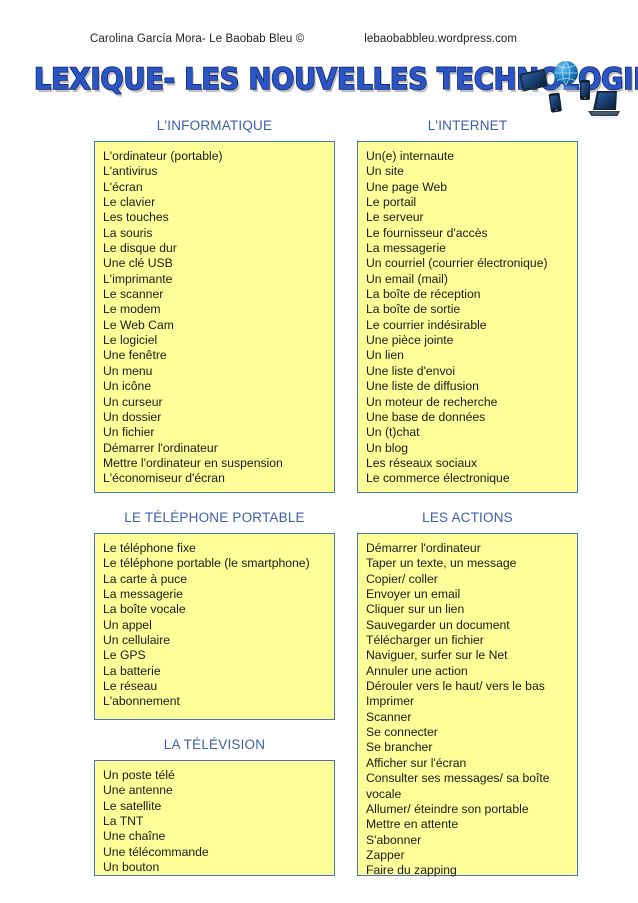 This screenshot has width=638, height=903. What do you see at coordinates (123, 186) in the screenshot?
I see `list-item: L'écran` at bounding box center [123, 186].